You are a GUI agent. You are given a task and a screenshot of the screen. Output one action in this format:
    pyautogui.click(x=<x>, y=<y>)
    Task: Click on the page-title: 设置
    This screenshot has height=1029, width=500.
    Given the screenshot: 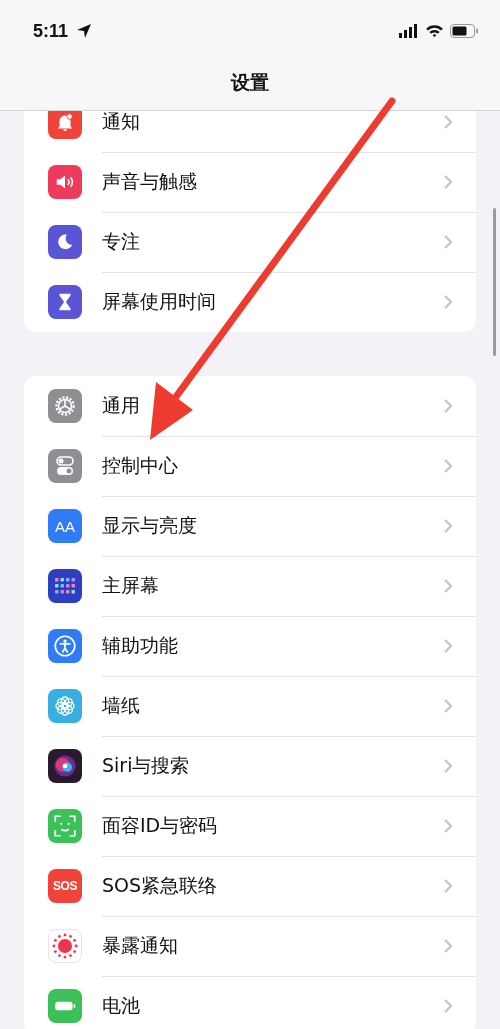 What is the action you would take?
    pyautogui.click(x=249, y=82)
    